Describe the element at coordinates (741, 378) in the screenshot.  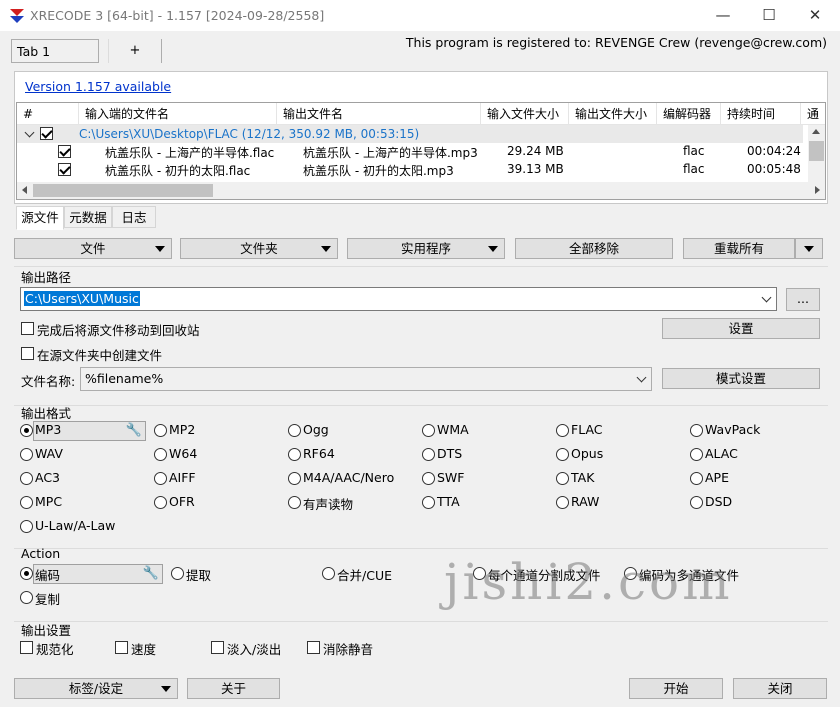
I see `pattern-settings-button: 模式设置` at that location.